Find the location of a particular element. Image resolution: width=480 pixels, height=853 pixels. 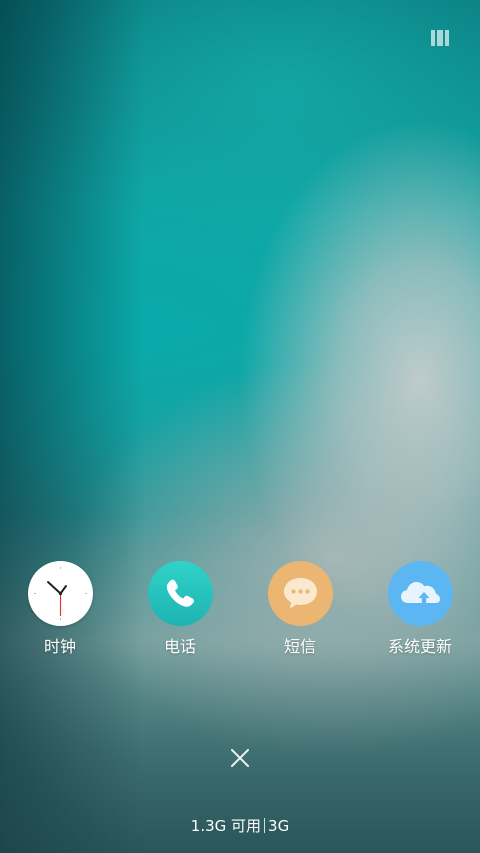

memory-total: 3G is located at coordinates (279, 826).